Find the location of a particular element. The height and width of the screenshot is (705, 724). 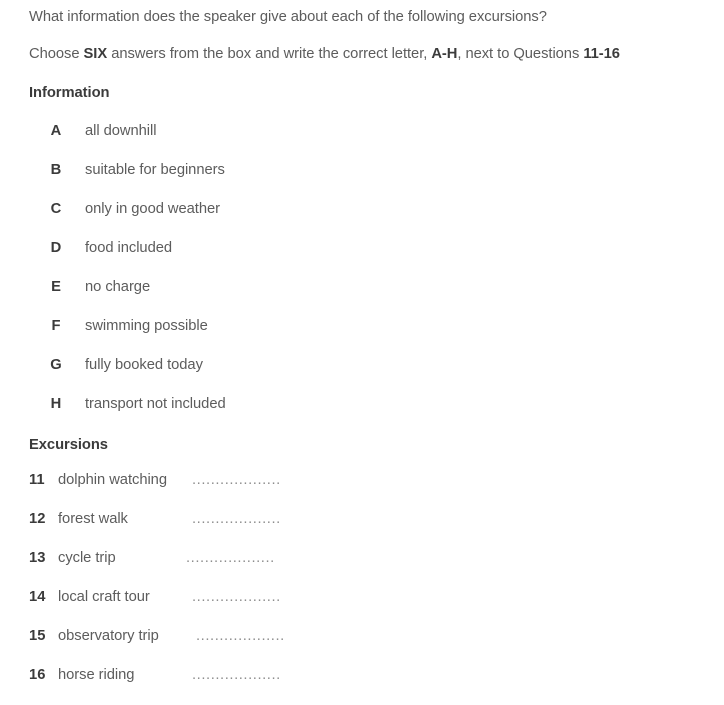

option-row-h: H transport not included is located at coordinates (200, 414).